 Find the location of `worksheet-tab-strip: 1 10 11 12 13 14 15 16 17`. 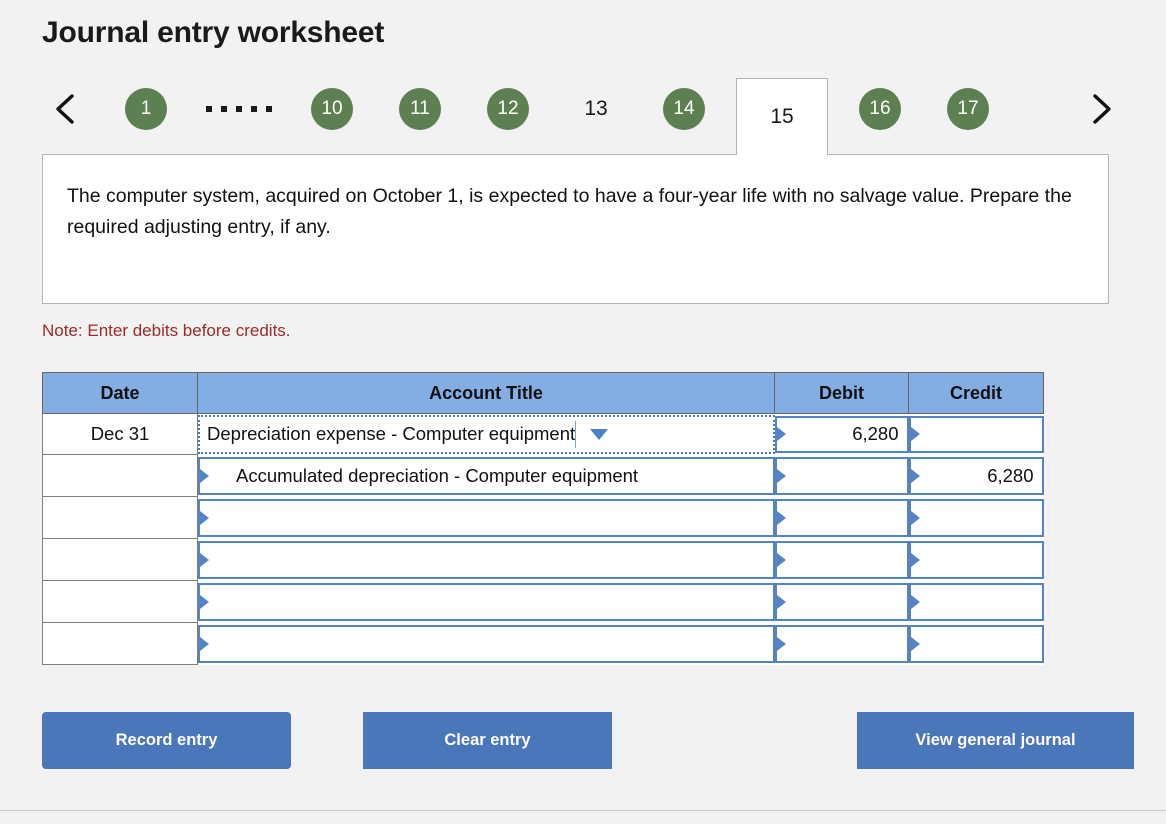

worksheet-tab-strip: 1 10 11 12 13 14 15 16 17 is located at coordinates (583, 116).